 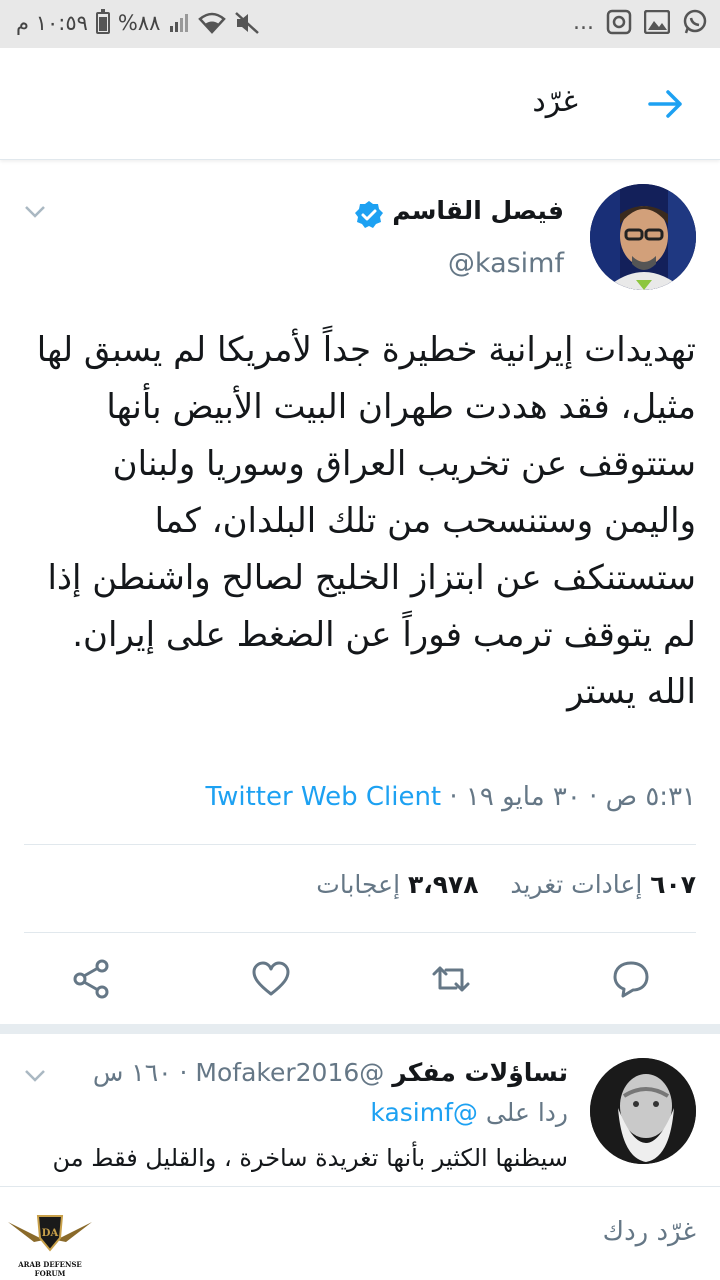 I want to click on reply-header: تساؤلات مفكر @Mofaker2016 · ١٦٠ س, so click(x=330, y=1072).